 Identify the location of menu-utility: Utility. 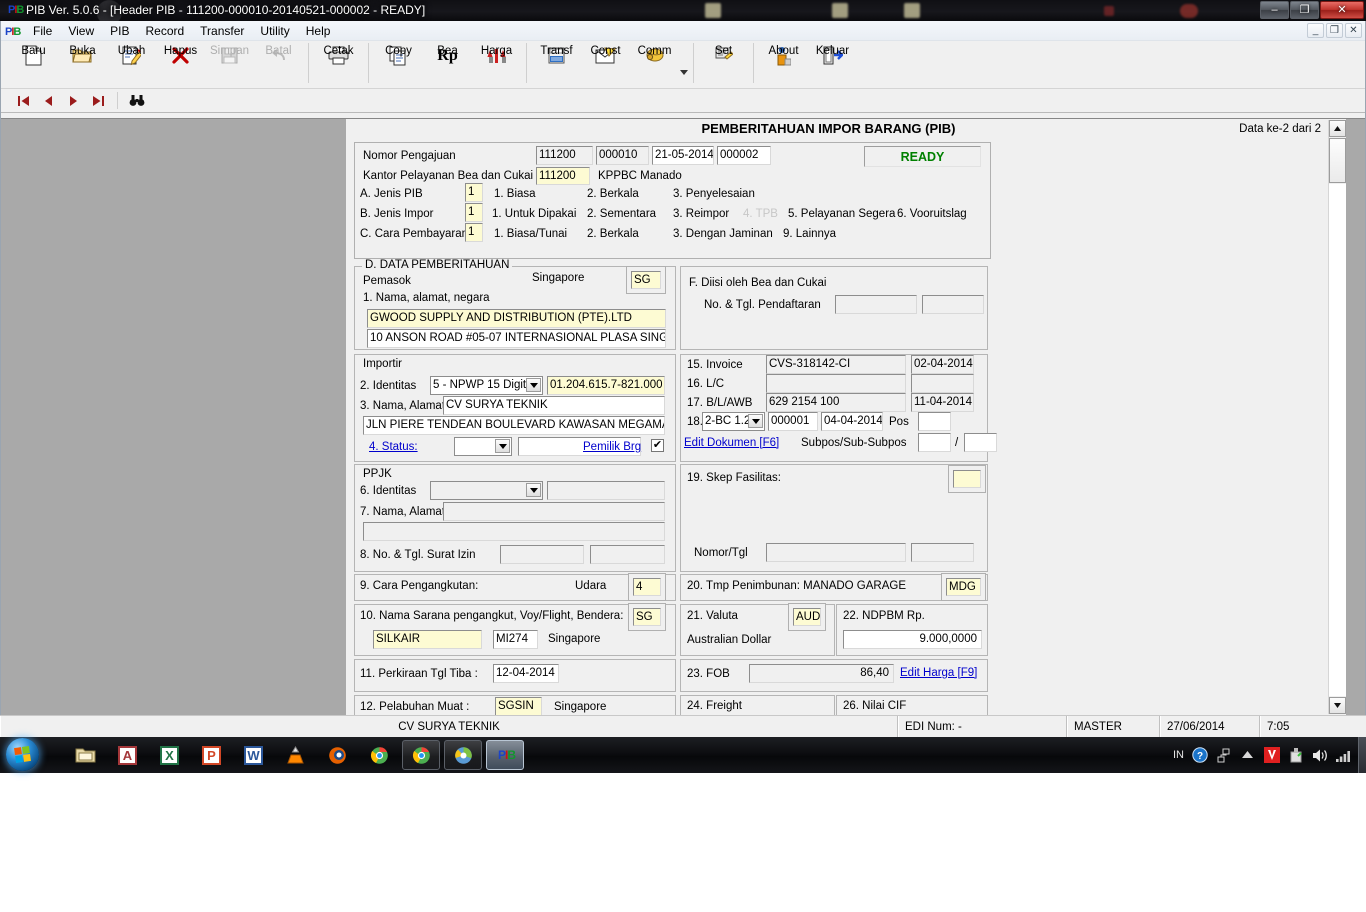
(274, 31).